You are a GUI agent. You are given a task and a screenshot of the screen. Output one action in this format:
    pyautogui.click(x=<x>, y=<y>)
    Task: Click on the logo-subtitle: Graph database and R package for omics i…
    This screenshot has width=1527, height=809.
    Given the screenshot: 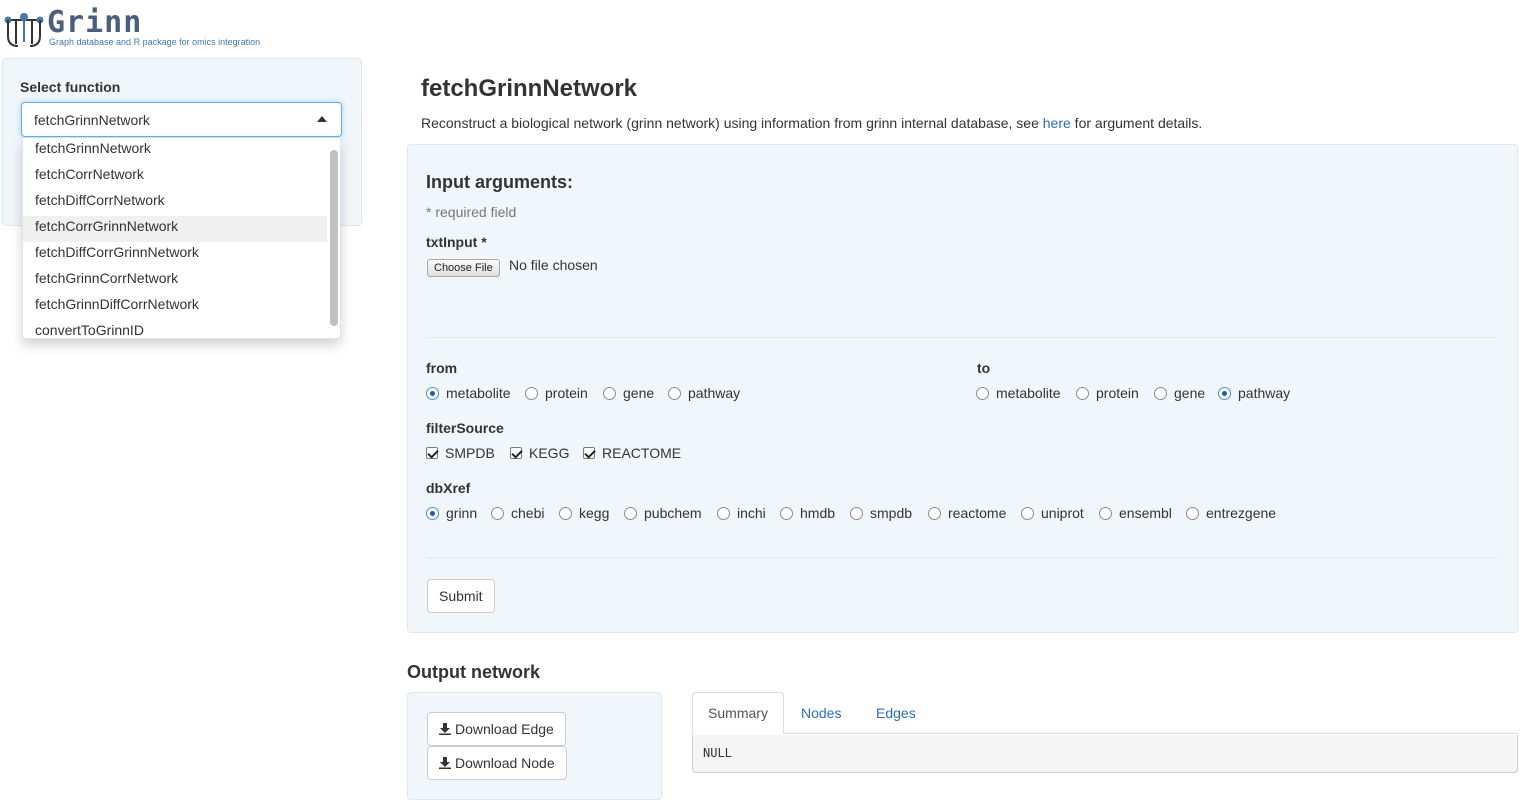 What is the action you would take?
    pyautogui.click(x=155, y=42)
    